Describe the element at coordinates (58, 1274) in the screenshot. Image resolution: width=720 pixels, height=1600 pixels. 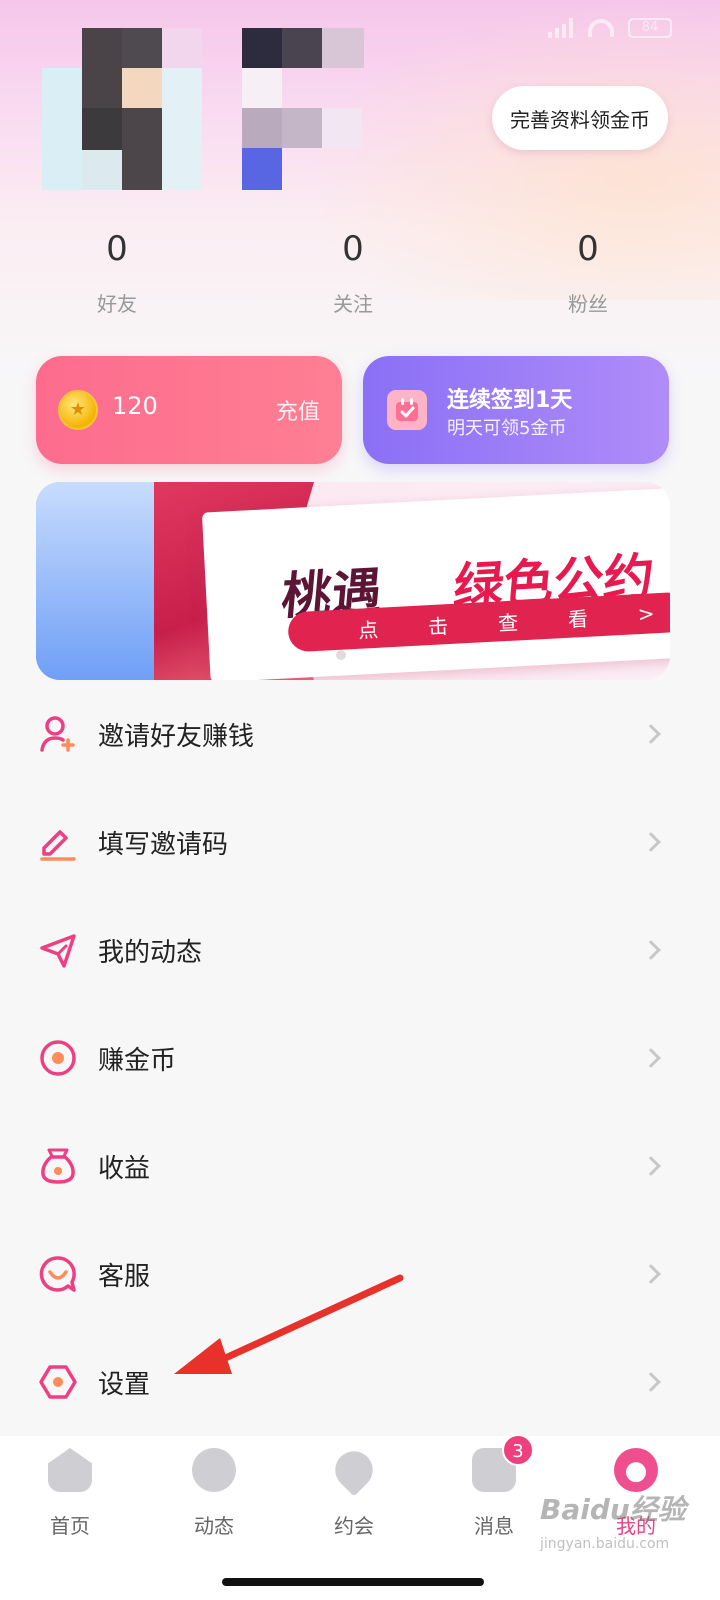
I see `customer-service-icon` at that location.